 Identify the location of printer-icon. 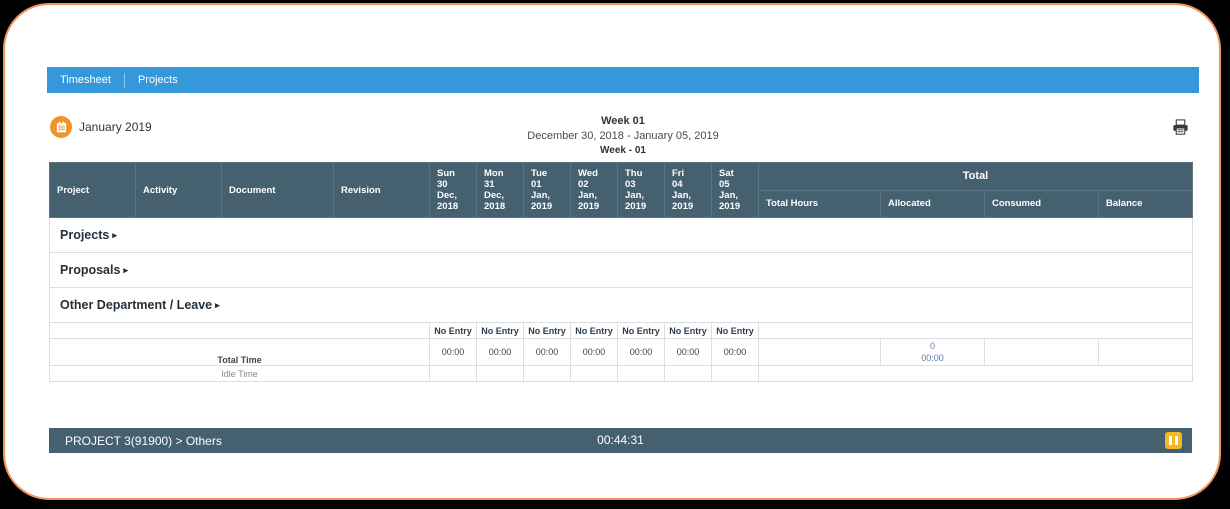
(1180, 130).